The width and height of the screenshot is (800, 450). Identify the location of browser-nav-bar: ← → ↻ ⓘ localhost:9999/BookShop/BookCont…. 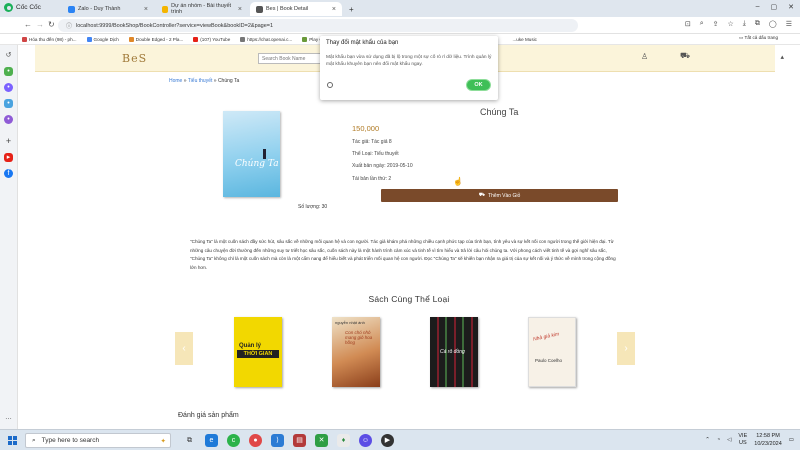
(400, 25).